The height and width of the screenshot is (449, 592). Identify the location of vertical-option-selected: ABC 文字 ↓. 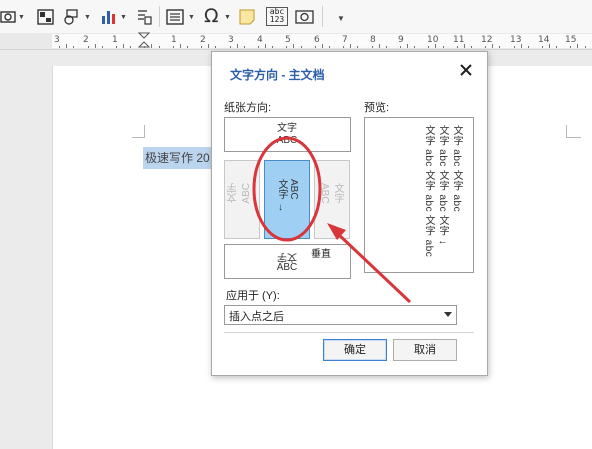
(287, 199).